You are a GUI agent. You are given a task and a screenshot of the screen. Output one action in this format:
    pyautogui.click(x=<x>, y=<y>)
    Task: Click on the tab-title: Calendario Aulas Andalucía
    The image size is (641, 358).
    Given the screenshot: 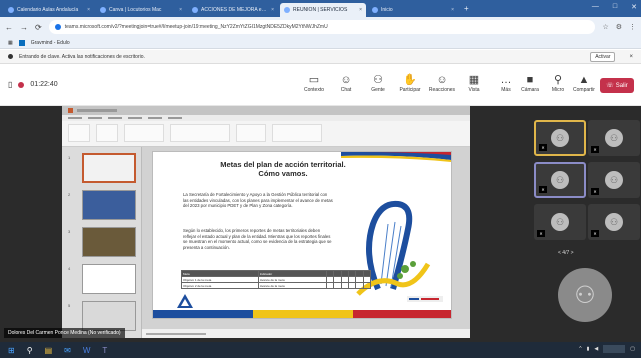 What is the action you would take?
    pyautogui.click(x=48, y=10)
    